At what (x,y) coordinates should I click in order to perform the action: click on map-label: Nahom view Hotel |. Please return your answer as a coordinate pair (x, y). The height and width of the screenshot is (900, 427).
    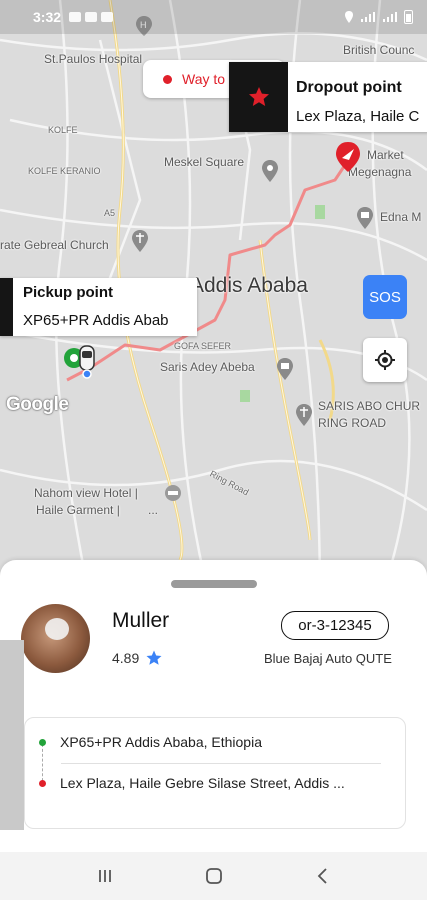
    Looking at the image, I should click on (86, 493).